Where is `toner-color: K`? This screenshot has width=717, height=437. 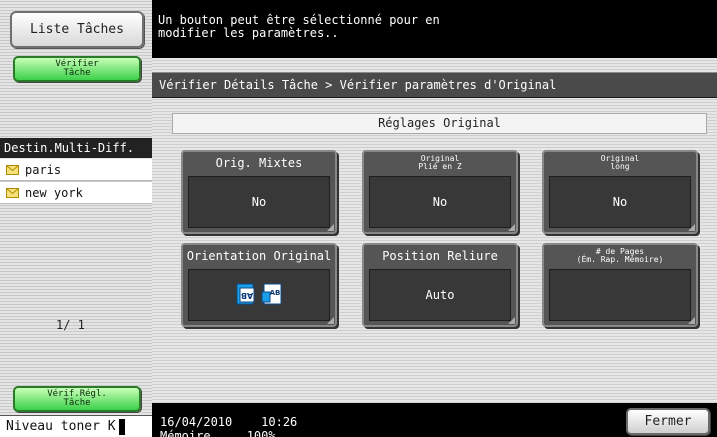
toner-color: K is located at coordinates (111, 426).